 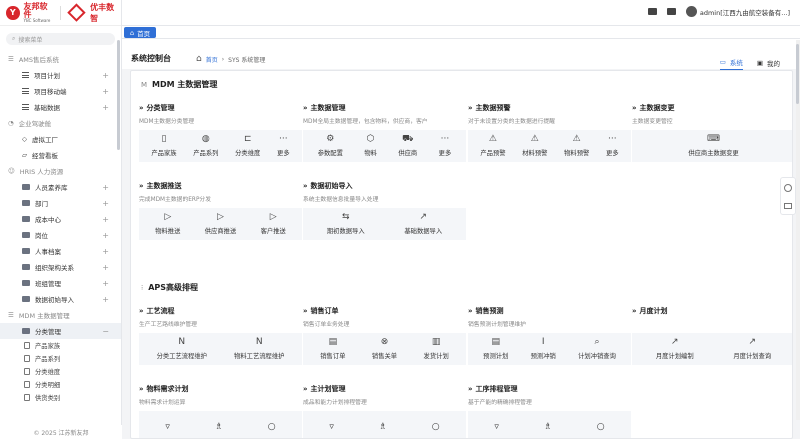 What do you see at coordinates (752, 349) in the screenshot?
I see `shortcut-button: ↗ 月度计划查询` at bounding box center [752, 349].